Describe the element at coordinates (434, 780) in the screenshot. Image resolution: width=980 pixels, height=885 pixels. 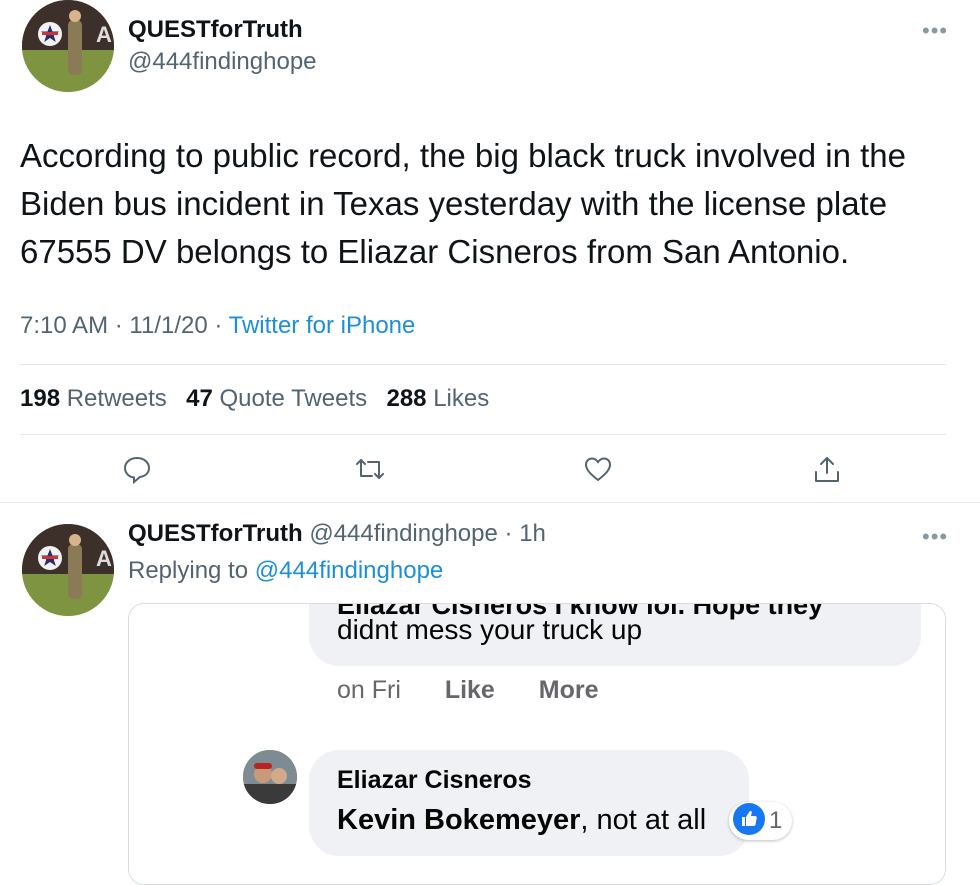
I see `reply-comment-author: Eliazar Cisneros` at that location.